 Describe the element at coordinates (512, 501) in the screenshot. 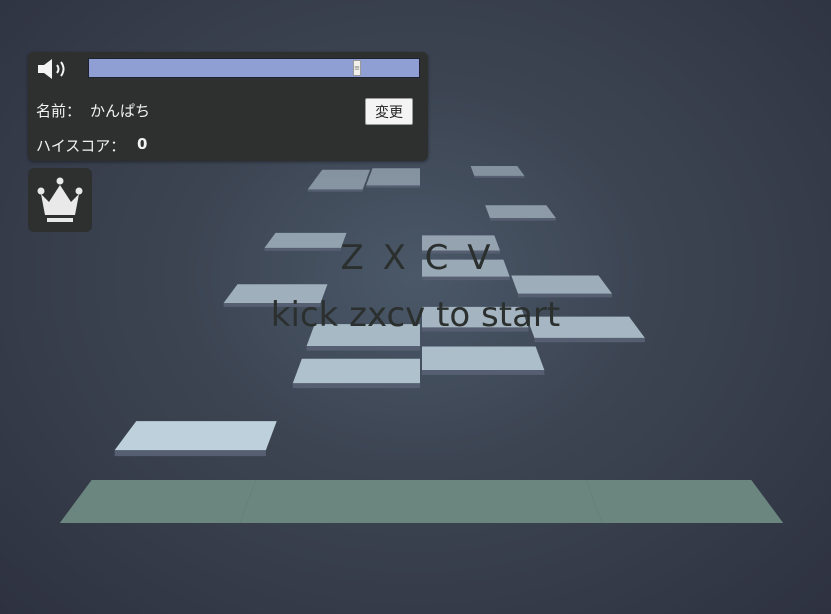

I see `hit-lane-c` at that location.